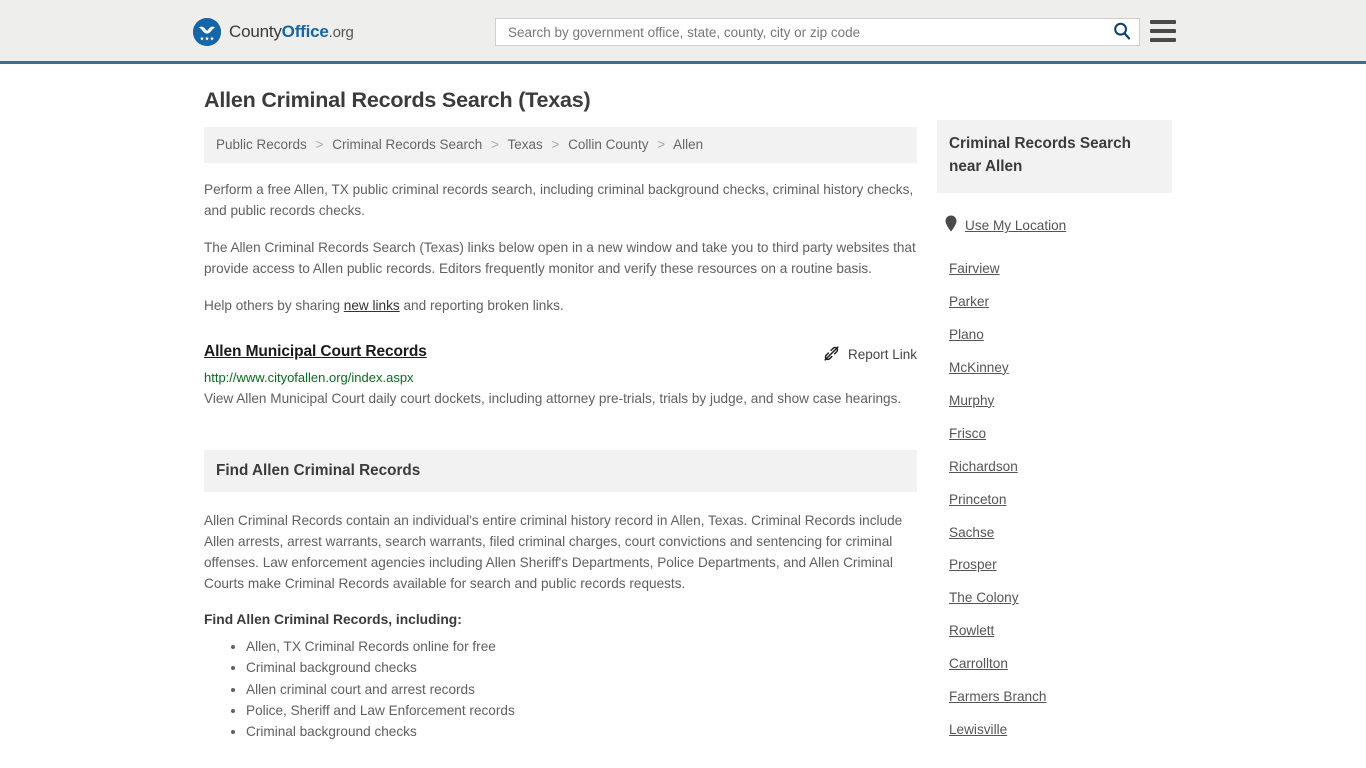 The image size is (1366, 768). Describe the element at coordinates (1060, 664) in the screenshot. I see `sidebar-item-carrollton: Carrollton` at that location.